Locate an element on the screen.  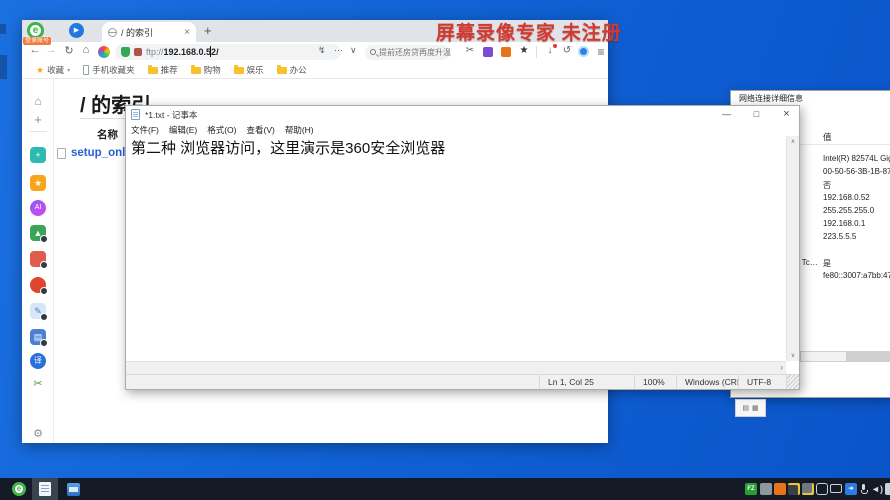
bookmark-label: 办公 is located at coordinates (298, 70).